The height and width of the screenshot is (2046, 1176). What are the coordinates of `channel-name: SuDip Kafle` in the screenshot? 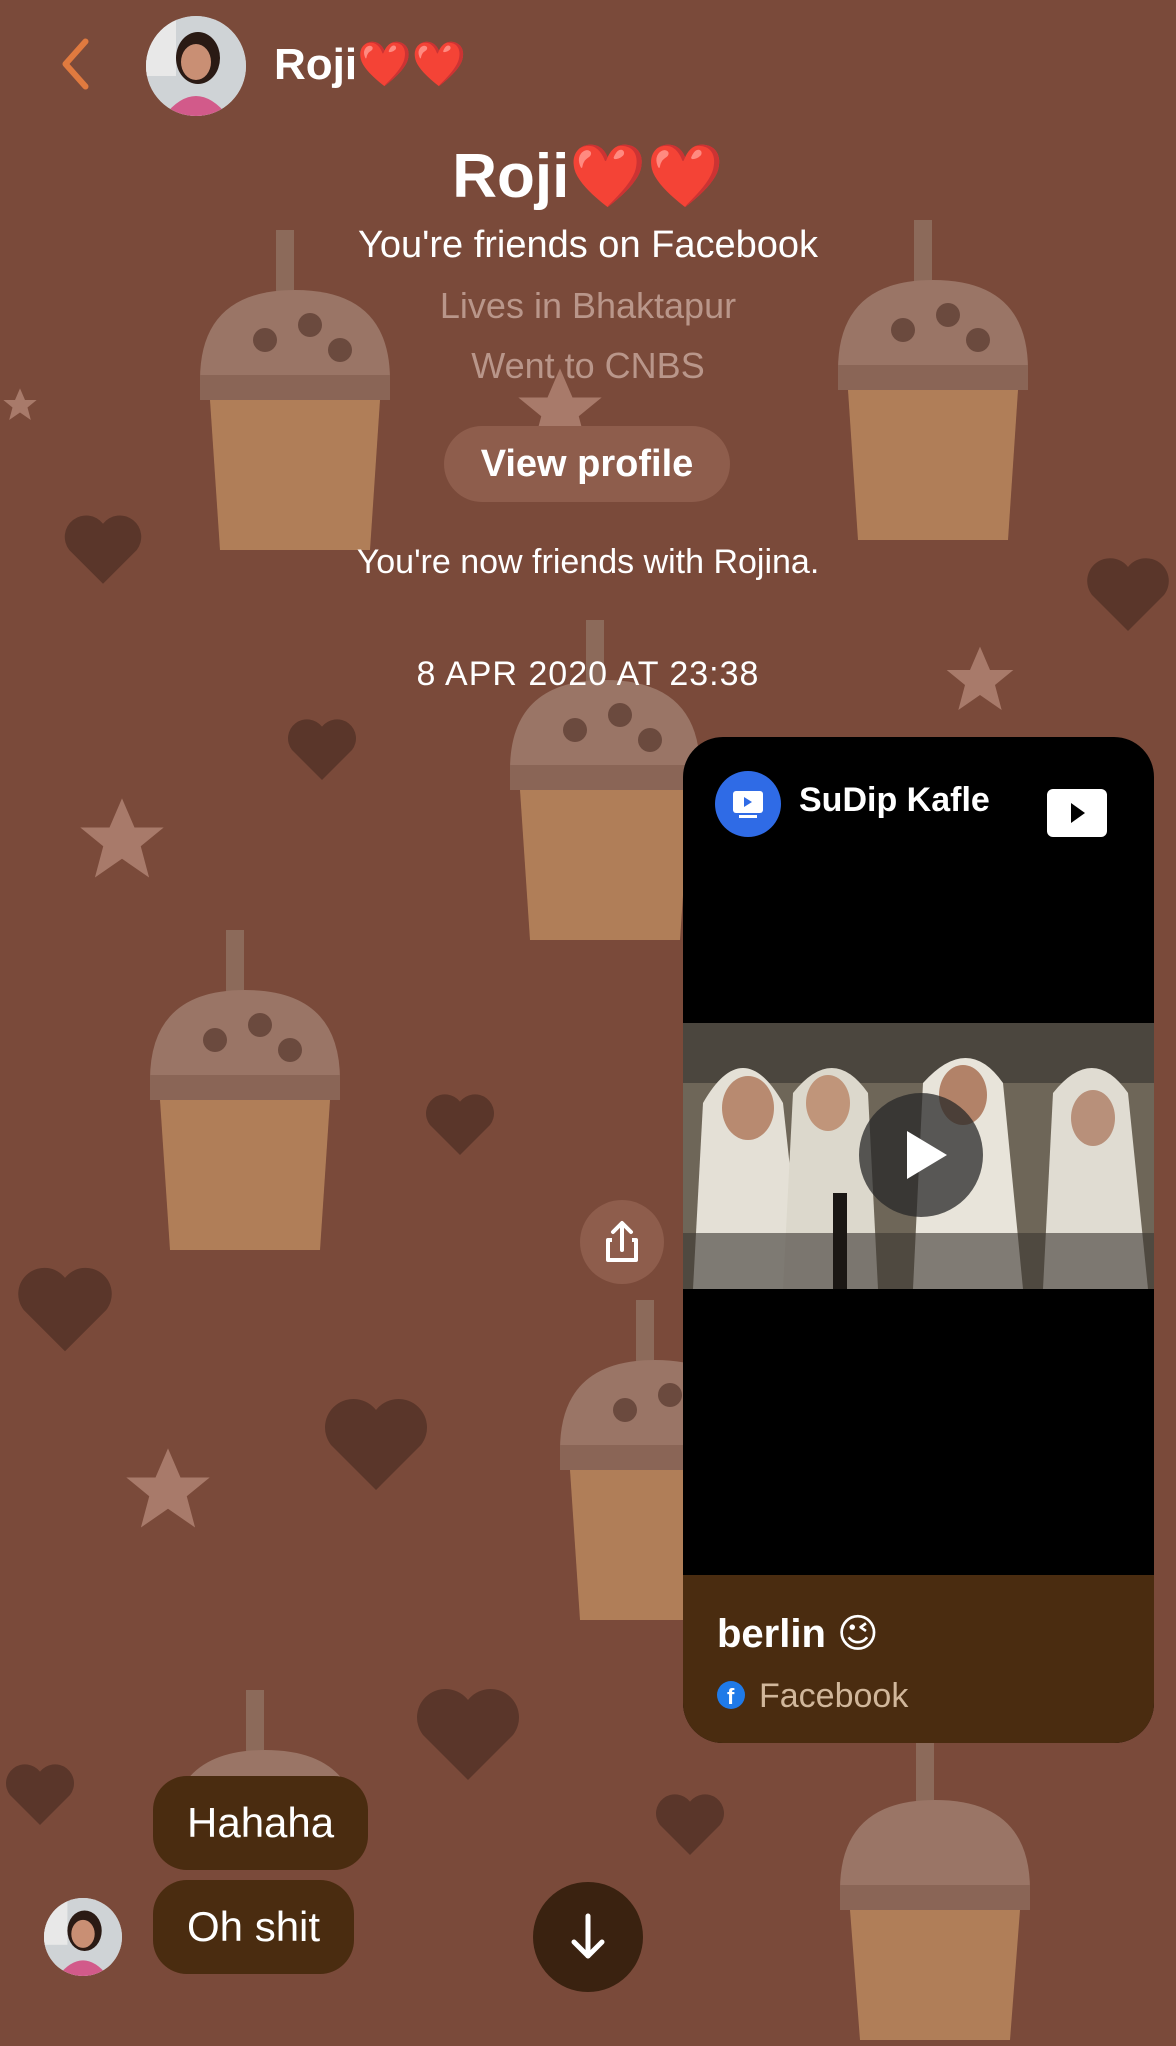 It's located at (894, 800).